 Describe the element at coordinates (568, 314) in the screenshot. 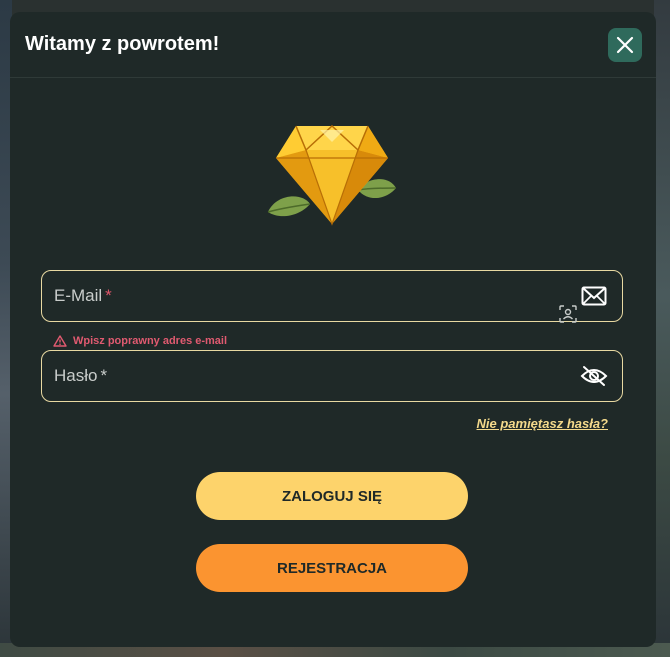

I see `face-id-icon` at that location.